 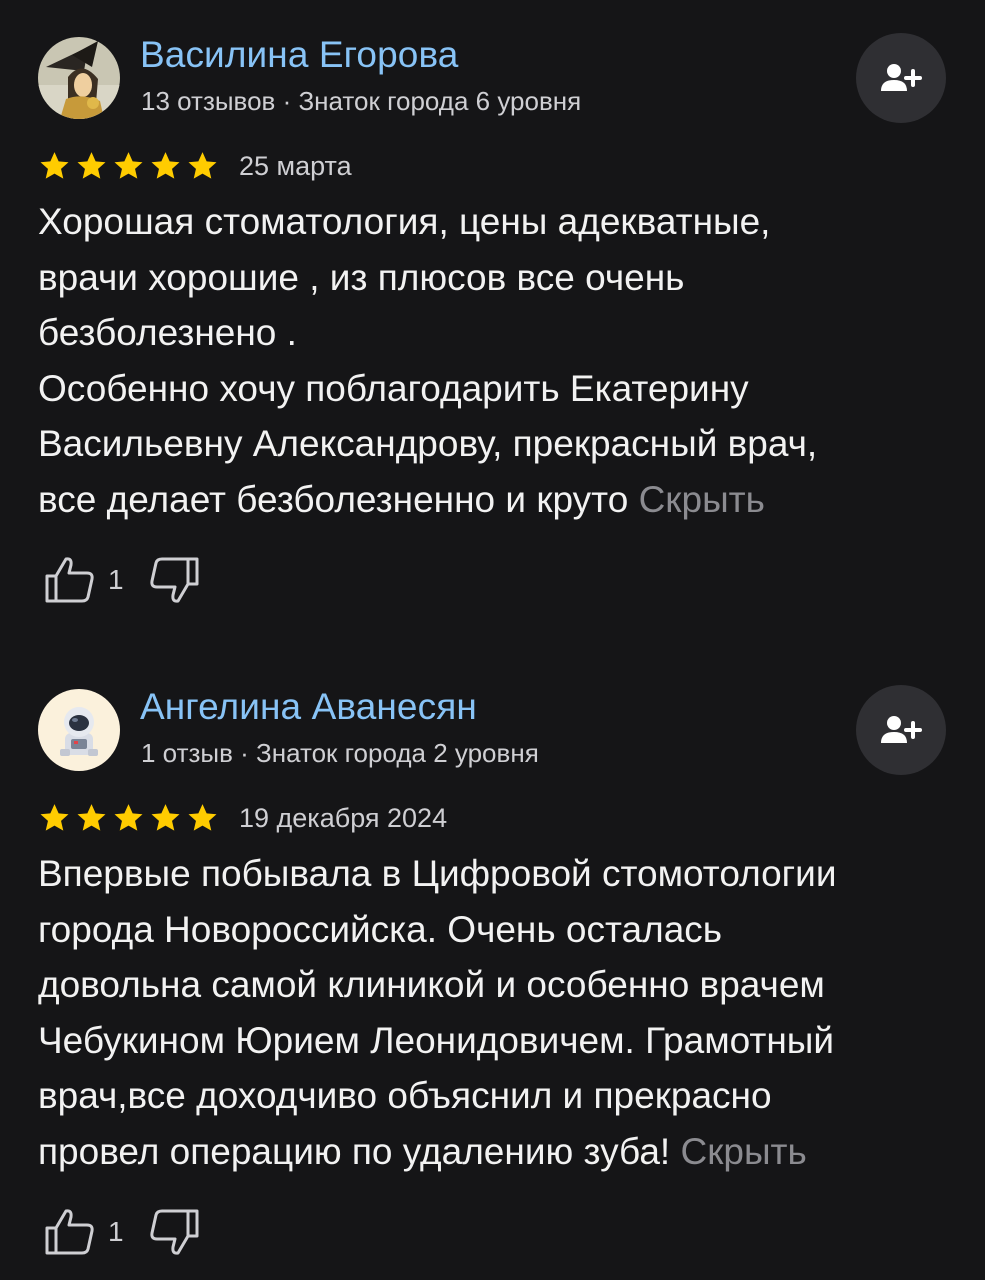 What do you see at coordinates (380, 929) in the screenshot?
I see `review-text-line: города Новороссийска. Очень осталась` at bounding box center [380, 929].